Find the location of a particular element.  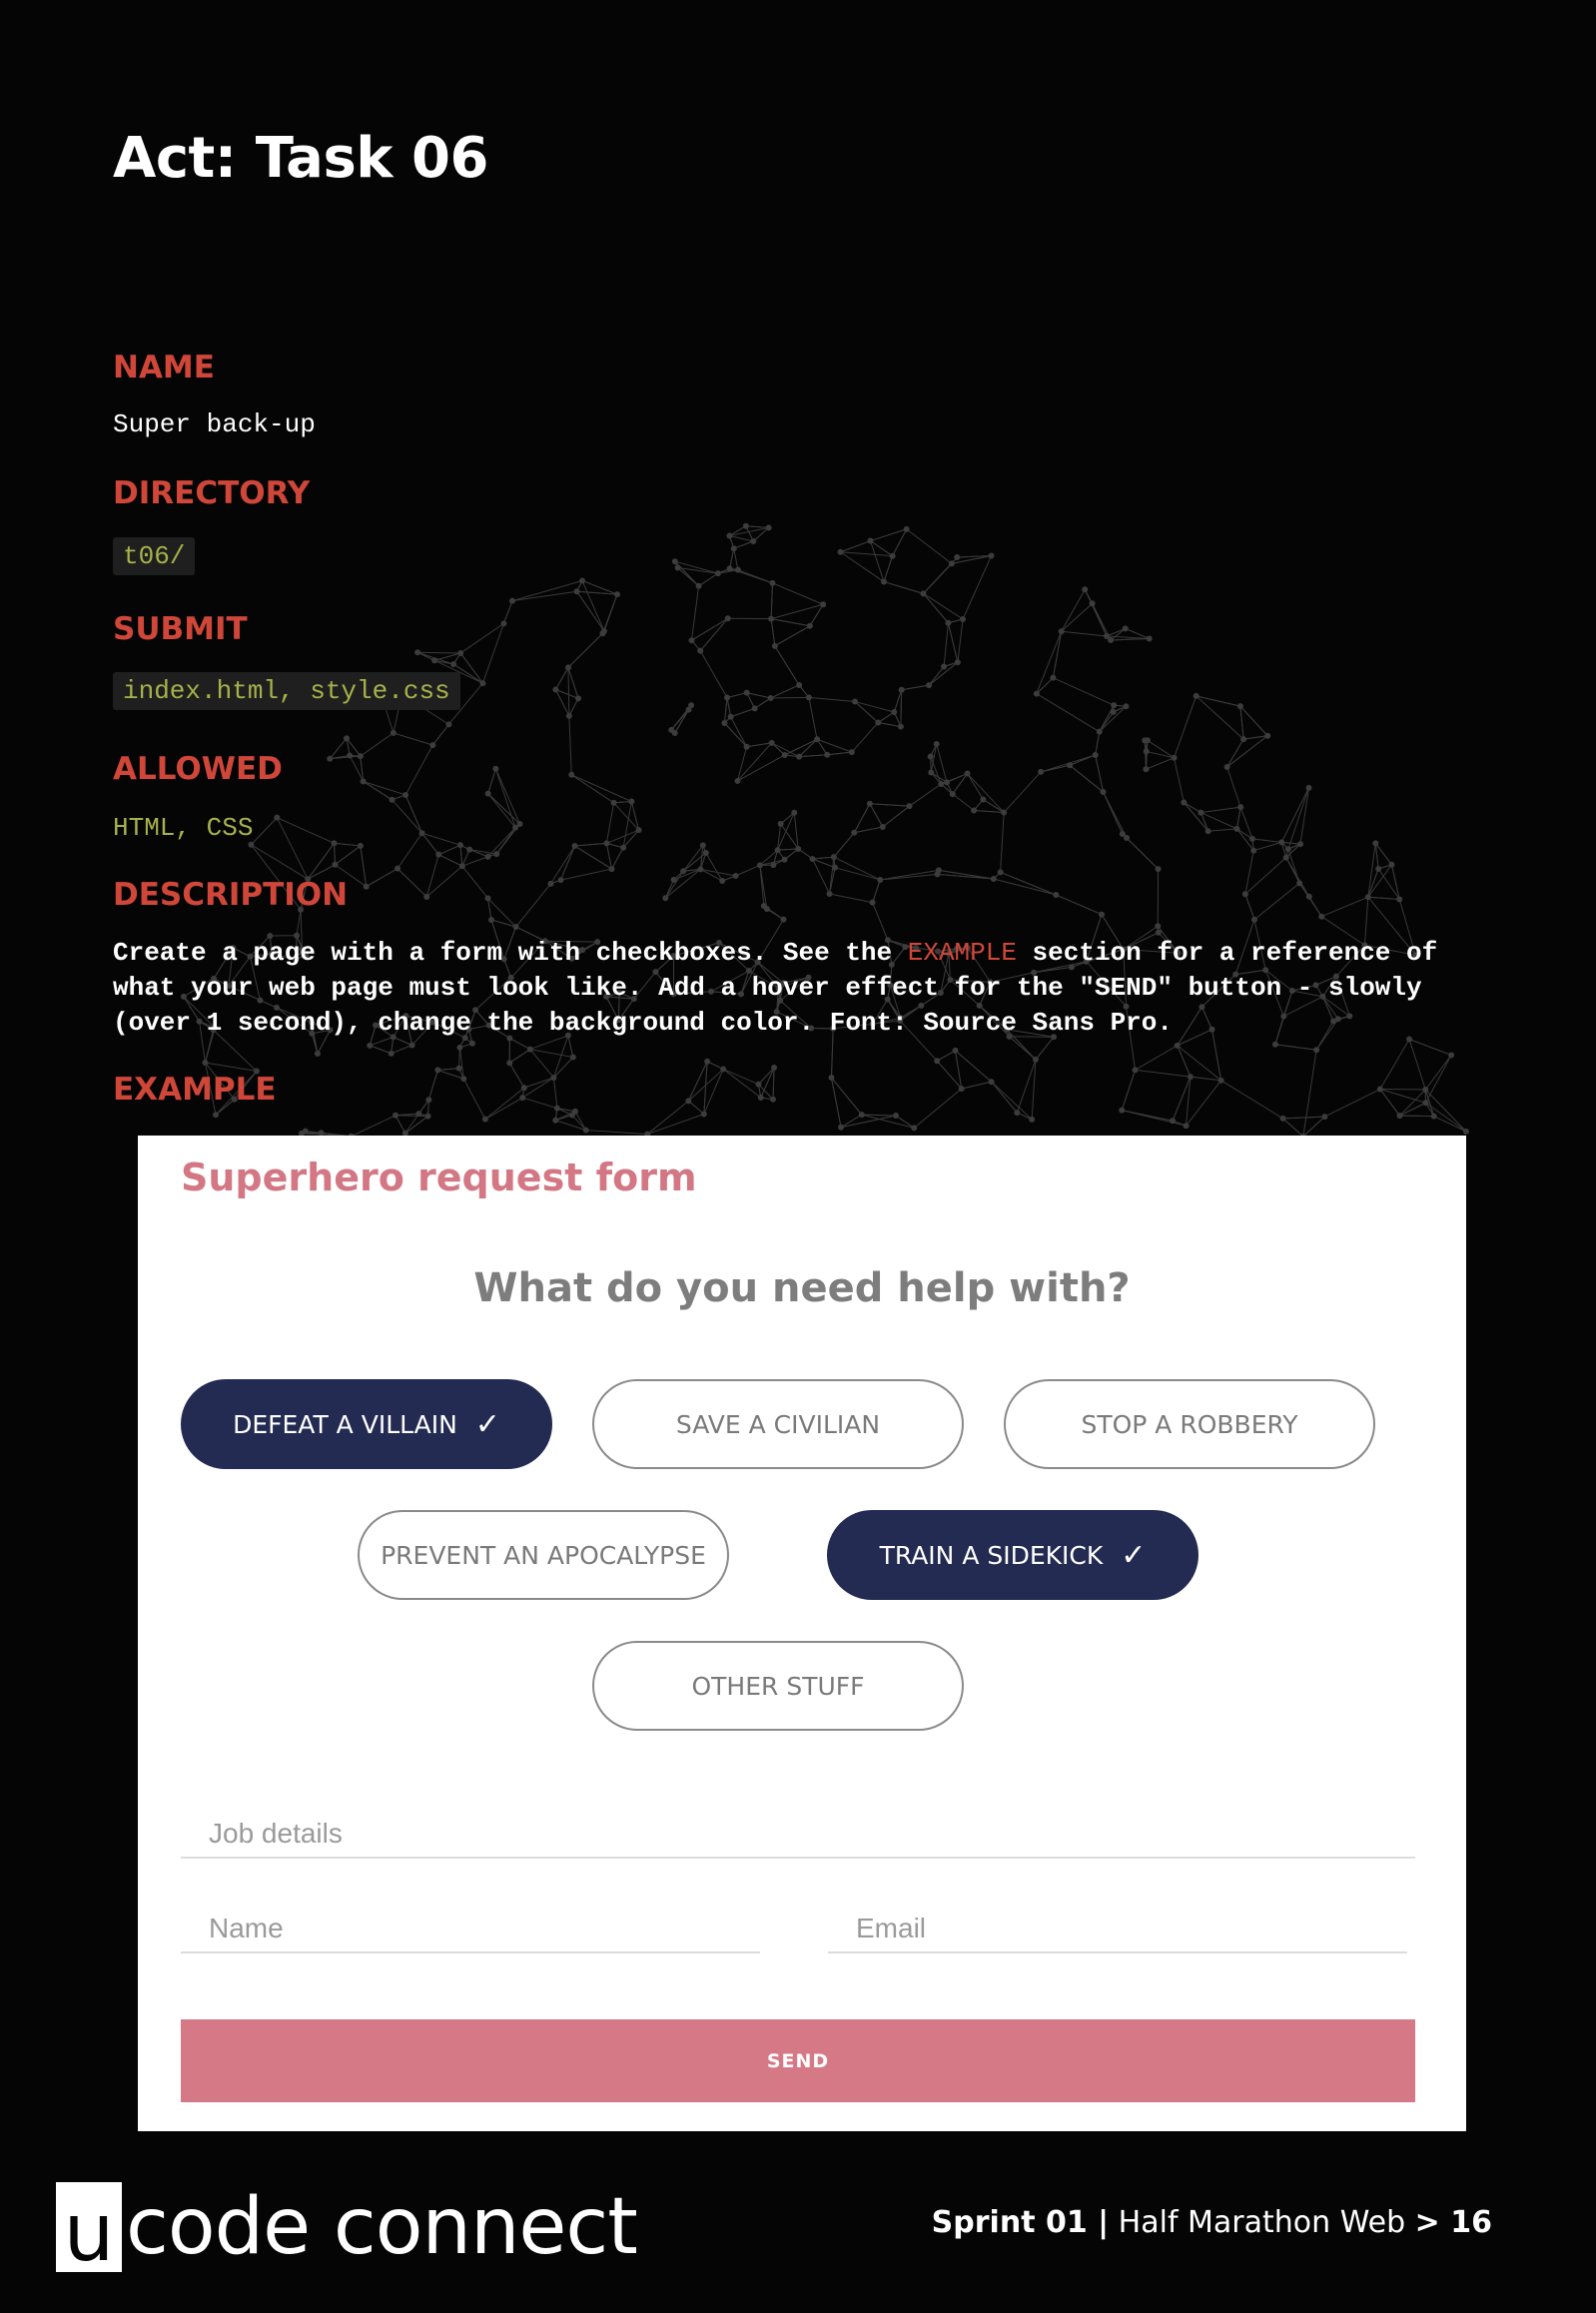

submit-heading: SUBMIT is located at coordinates (180, 629).